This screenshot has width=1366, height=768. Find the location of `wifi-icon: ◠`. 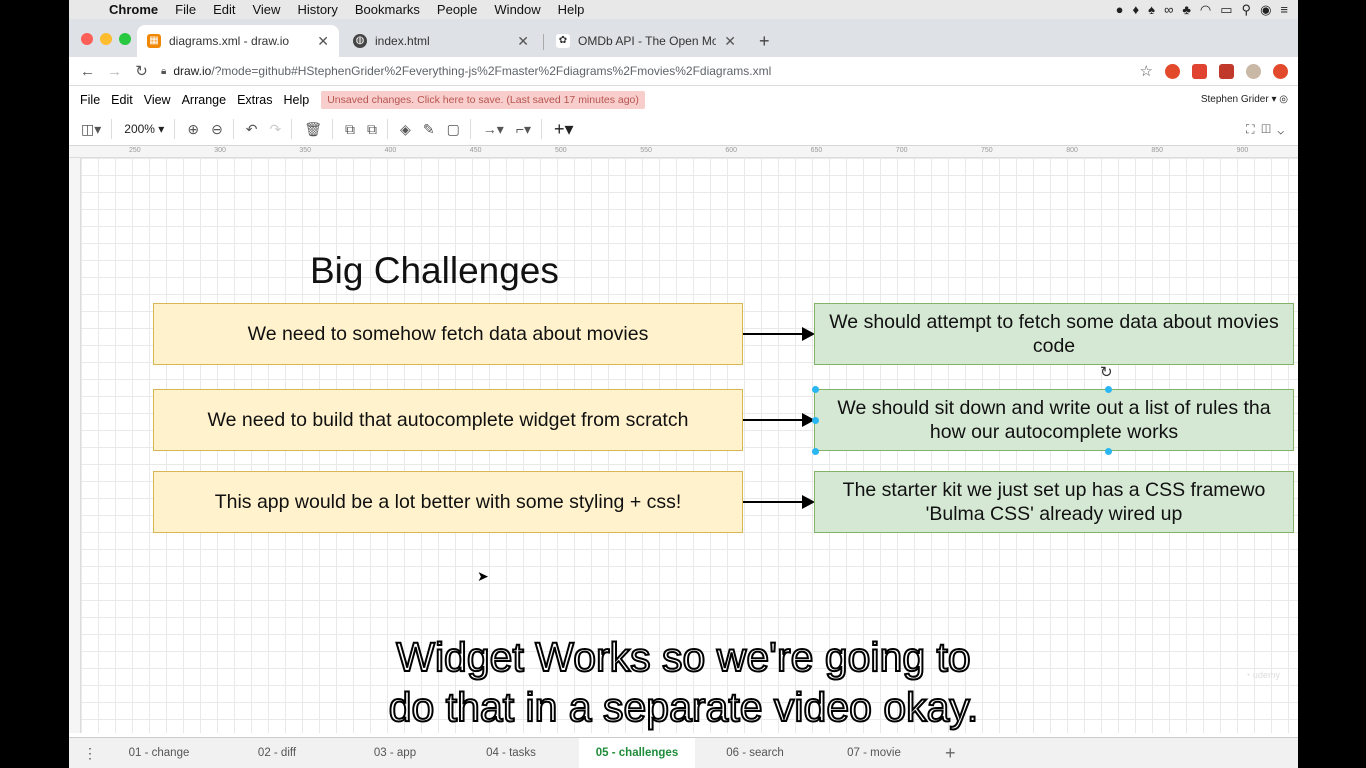

wifi-icon: ◠ is located at coordinates (1205, 10).